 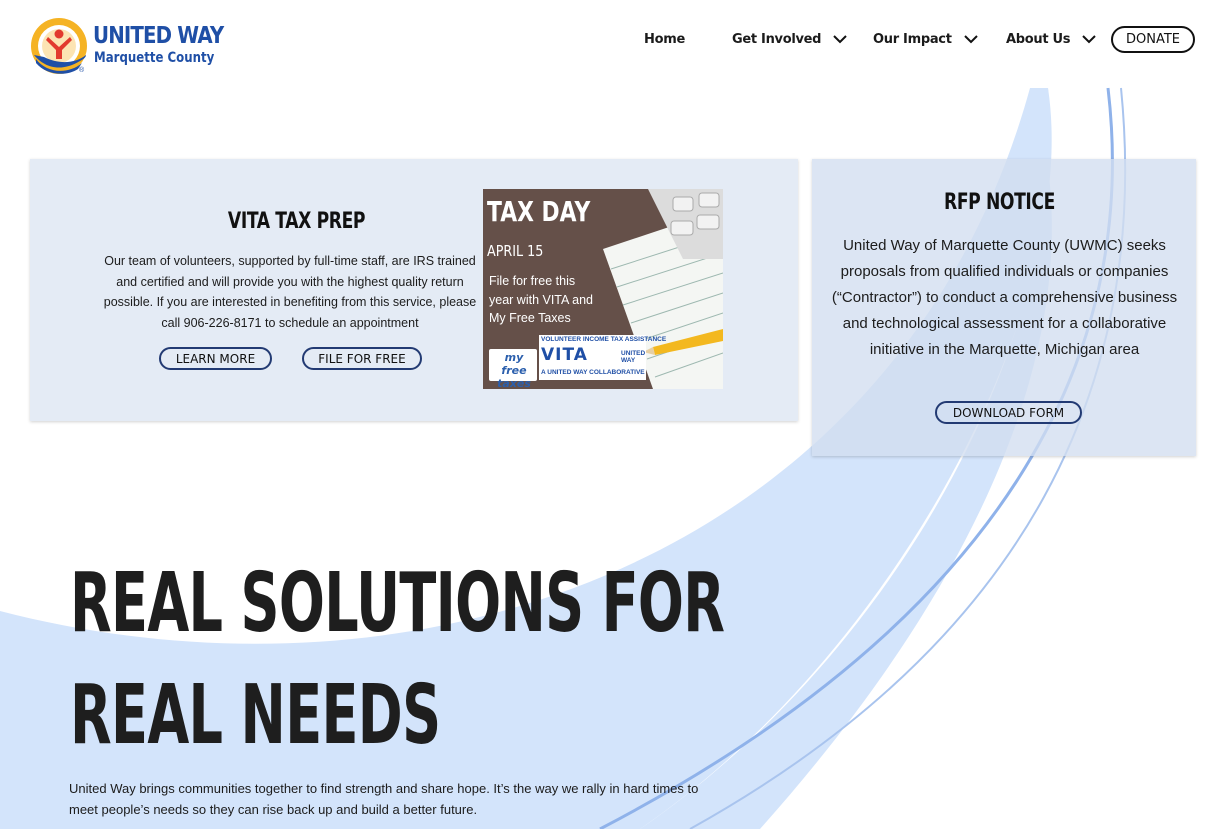 What do you see at coordinates (1008, 412) in the screenshot?
I see `download-form-button: DOWNLOAD FORM` at bounding box center [1008, 412].